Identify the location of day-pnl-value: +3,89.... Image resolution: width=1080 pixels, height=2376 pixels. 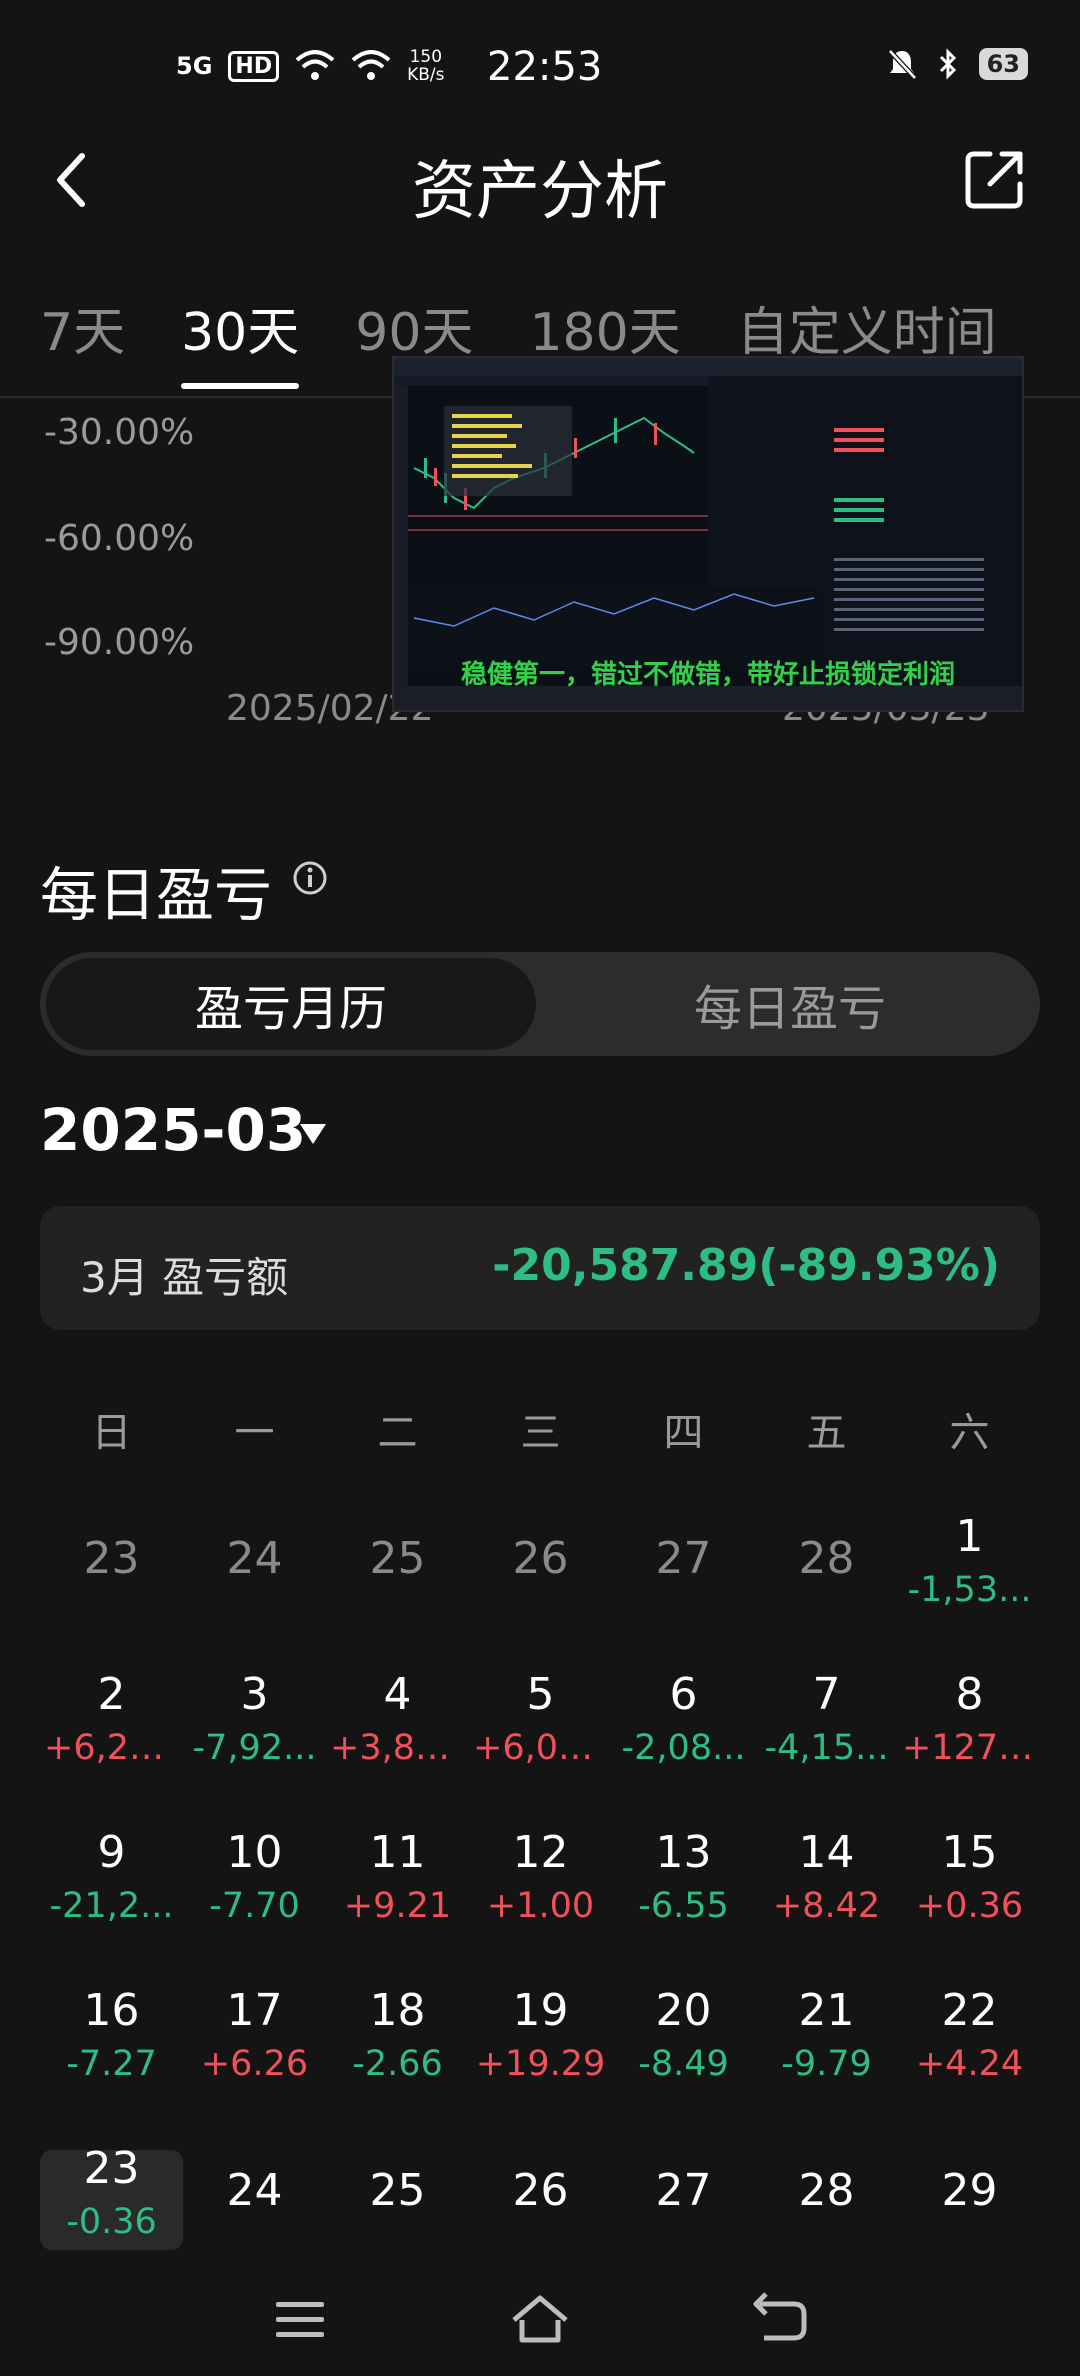
(399, 1748).